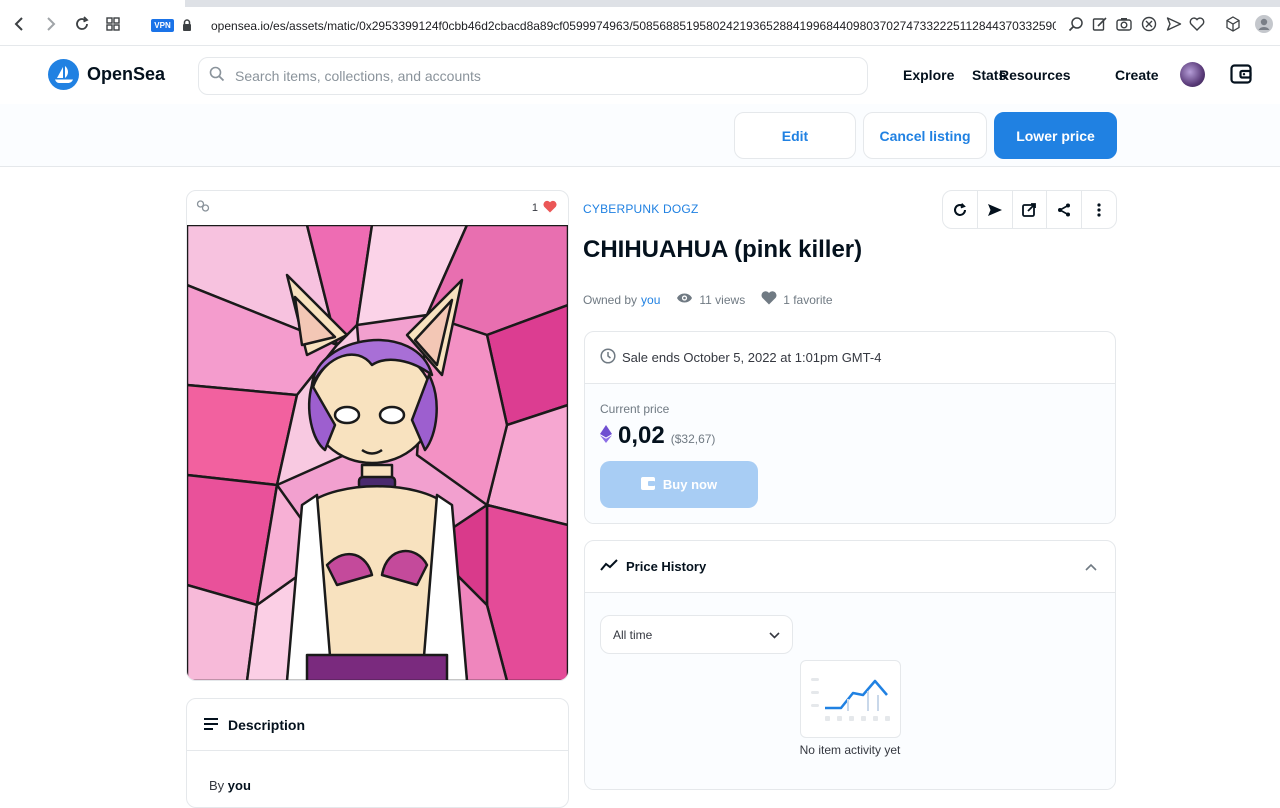 The image size is (1280, 808). Describe the element at coordinates (722, 299) in the screenshot. I see `views-count: 11 views` at that location.